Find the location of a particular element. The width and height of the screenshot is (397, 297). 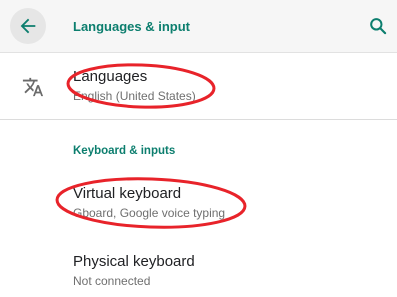

translate-icon is located at coordinates (33, 87).